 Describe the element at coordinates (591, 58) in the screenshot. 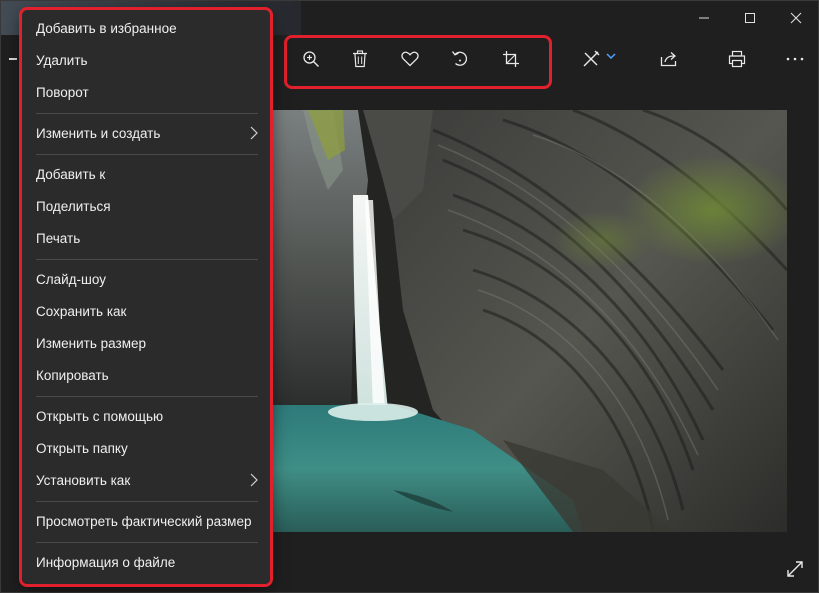

I see `edit-icon` at that location.